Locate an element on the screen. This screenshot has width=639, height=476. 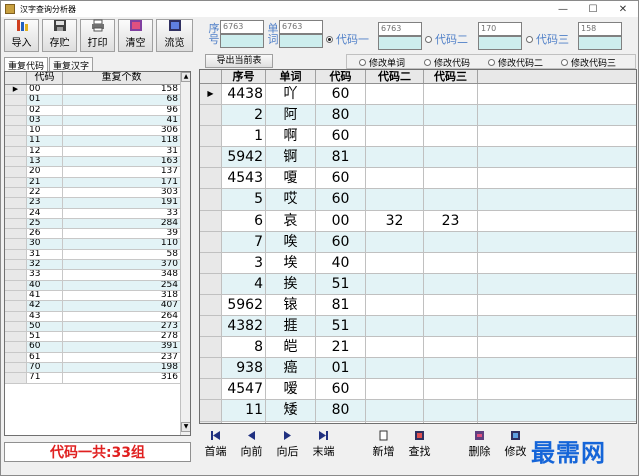
table-row: 33 348 is located at coordinates (97, 275).